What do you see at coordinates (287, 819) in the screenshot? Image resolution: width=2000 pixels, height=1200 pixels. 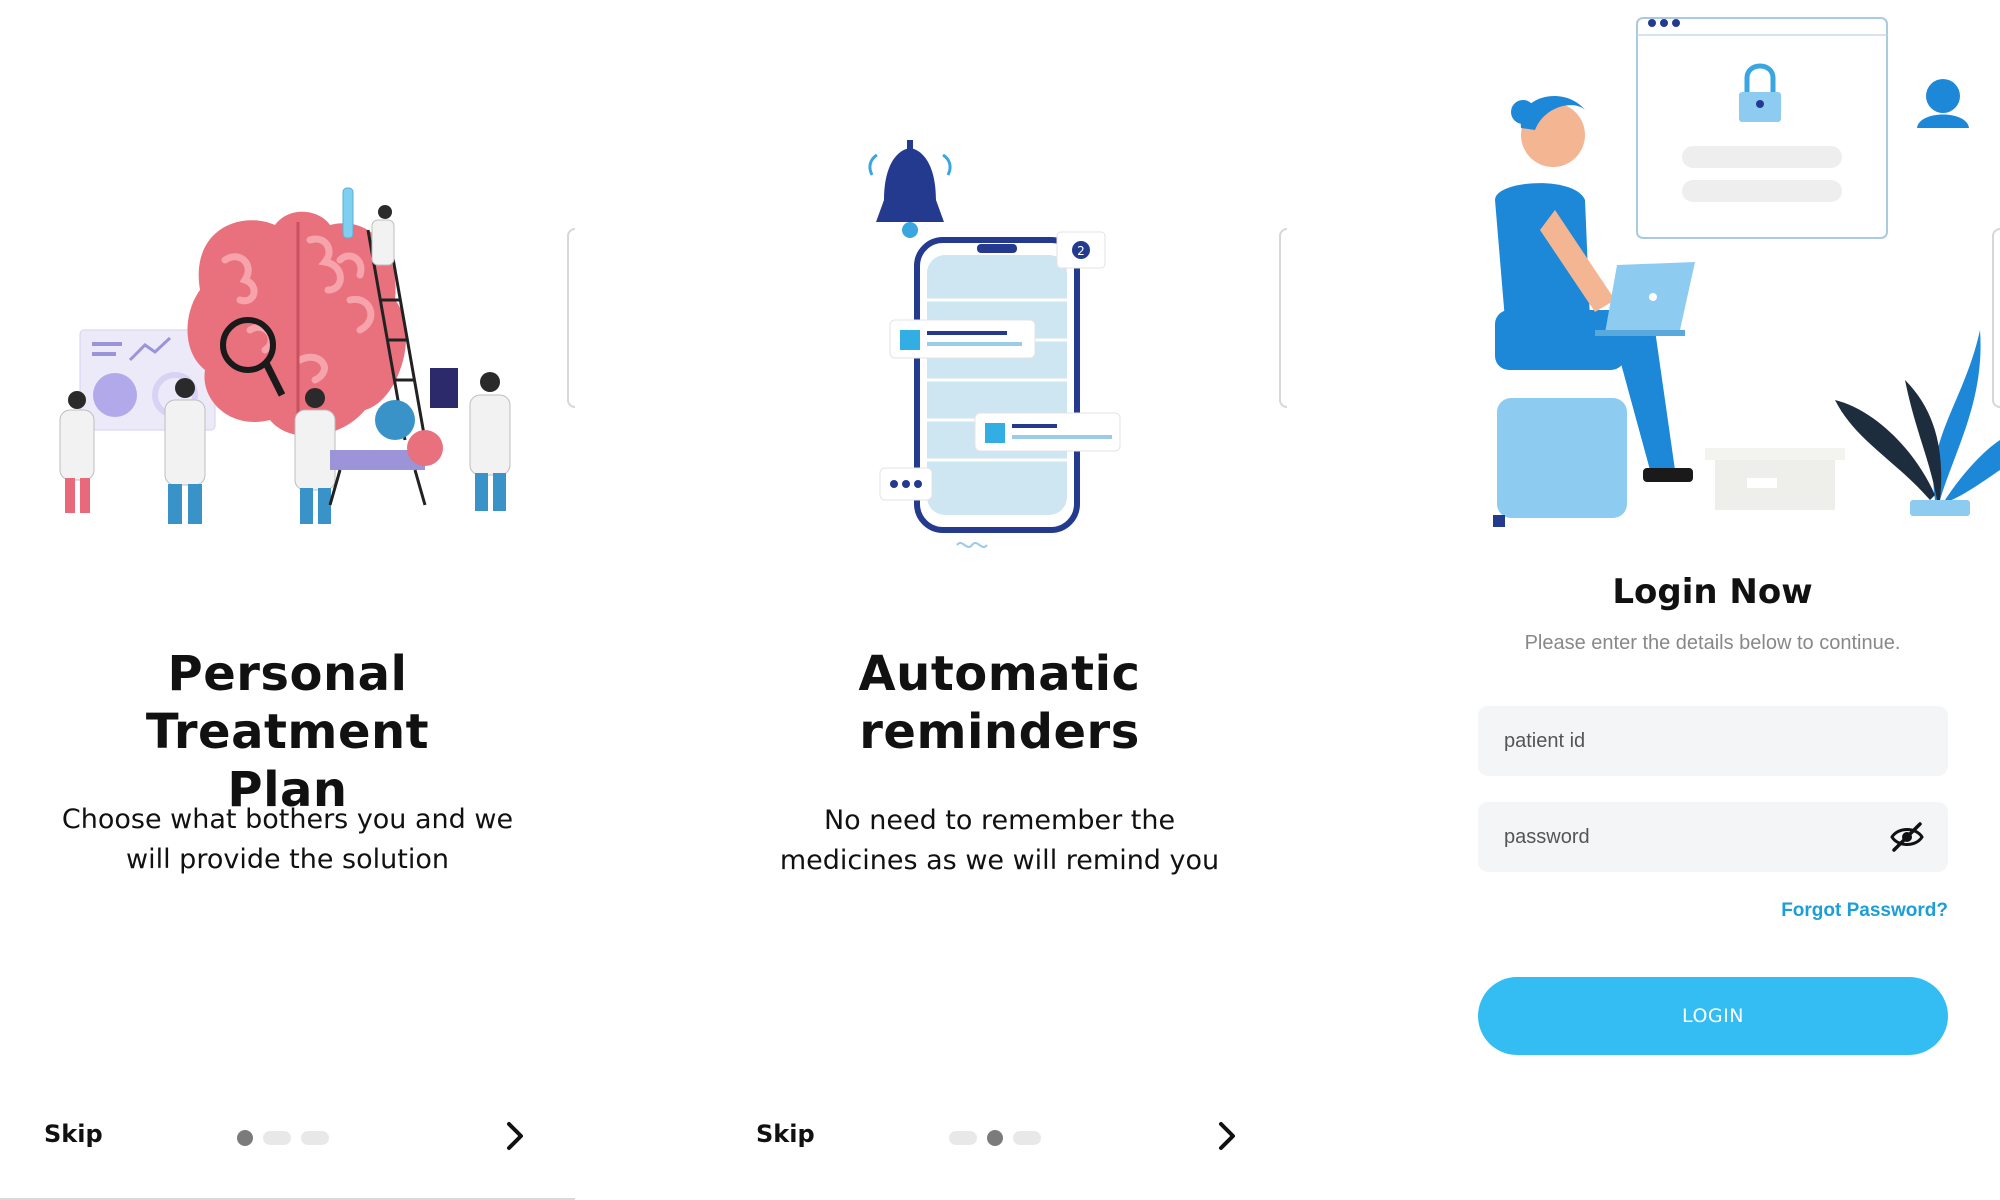 I see `onboarding-subtitle-line1: Choose what bothers you and we` at bounding box center [287, 819].